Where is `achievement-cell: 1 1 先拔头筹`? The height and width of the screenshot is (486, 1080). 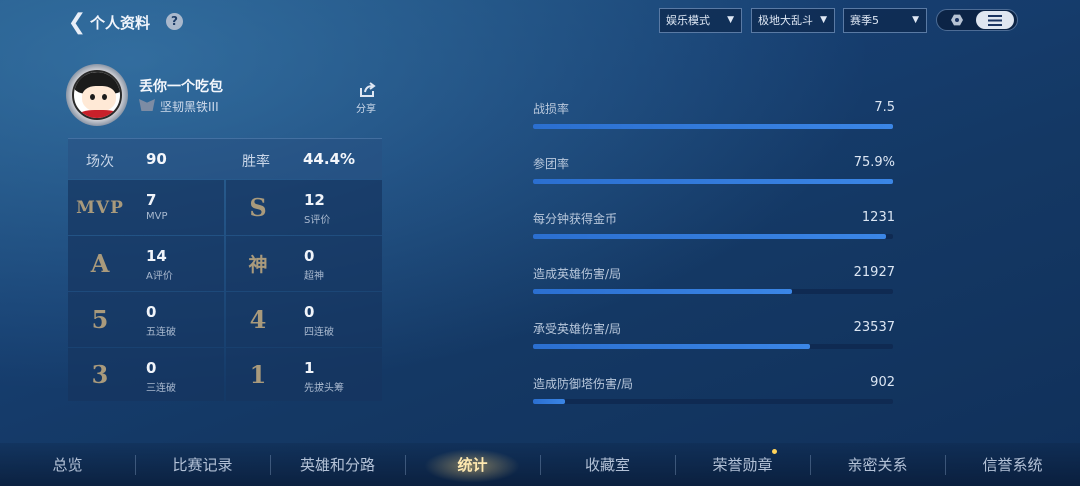 achievement-cell: 1 1 先拔头筹 is located at coordinates (304, 374).